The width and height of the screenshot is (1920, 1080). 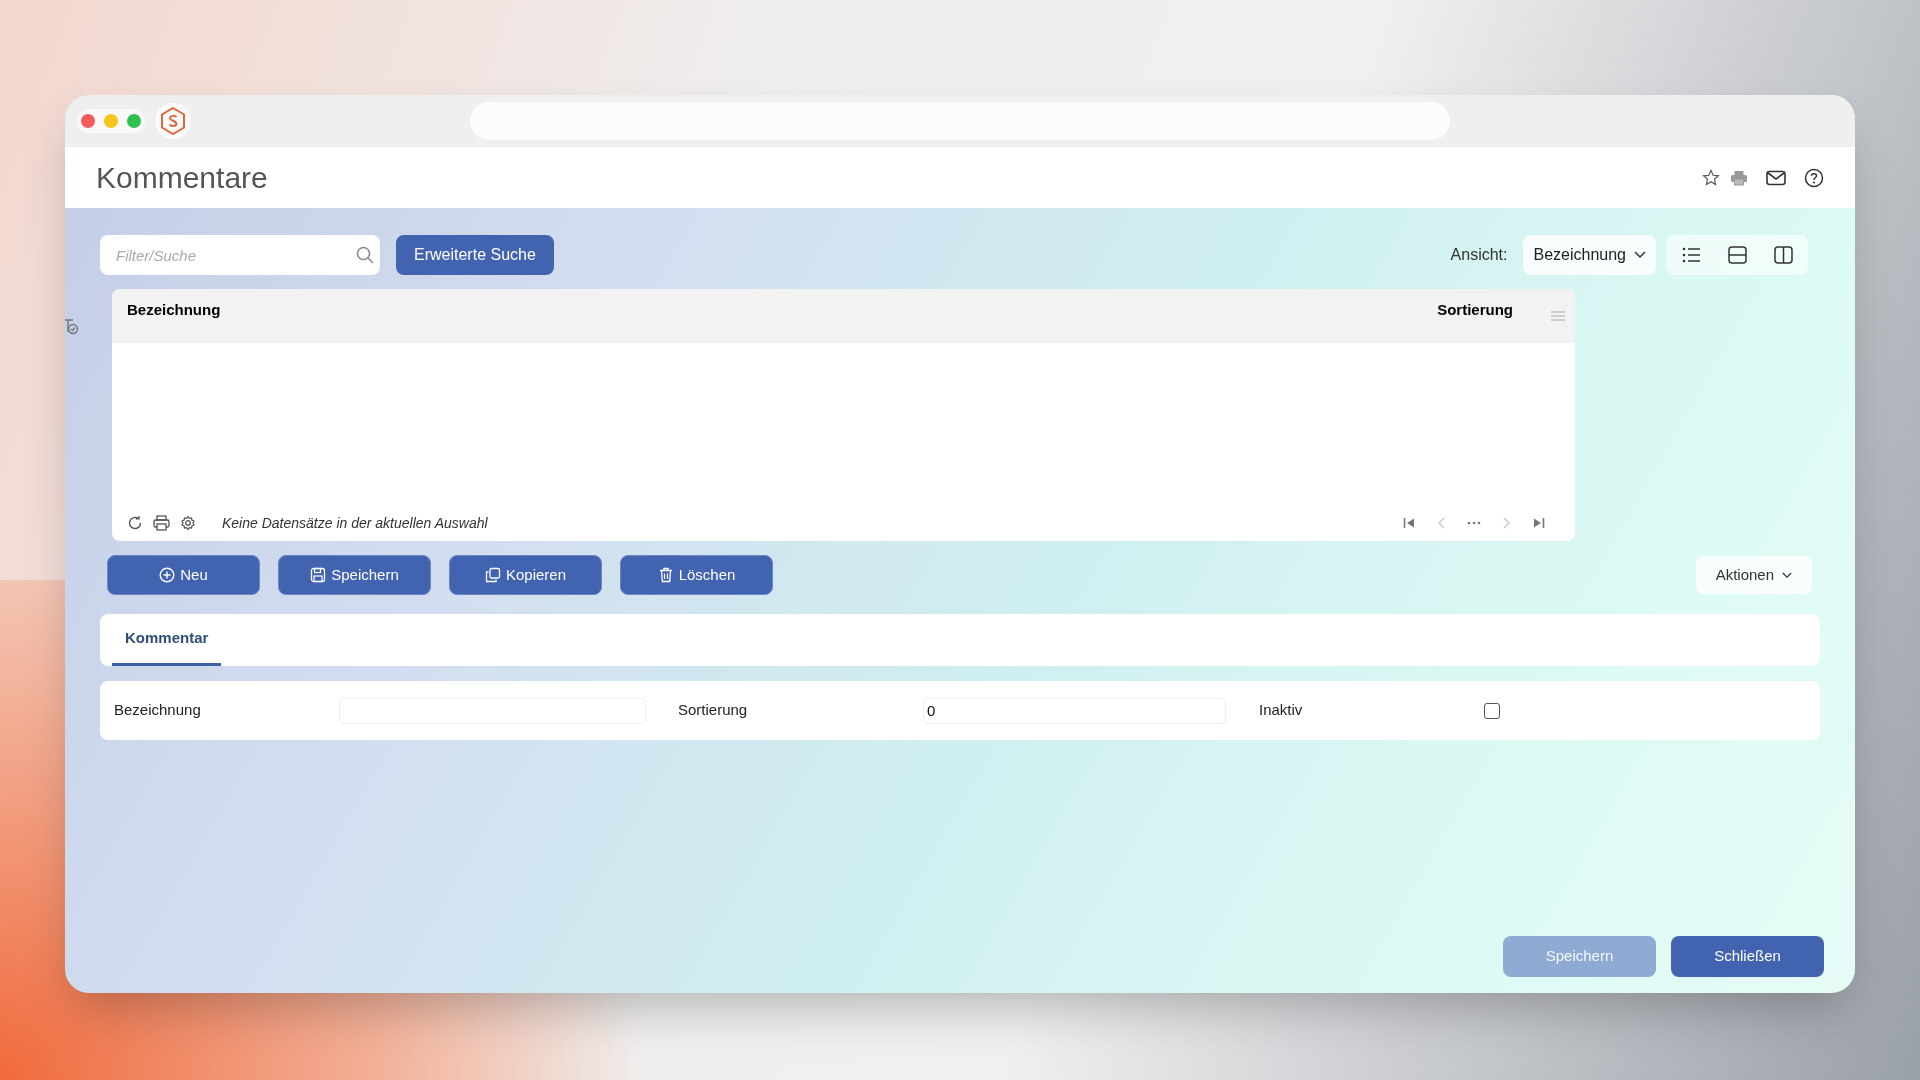 I want to click on actions-dropdown: Aktionen, so click(x=1753, y=575).